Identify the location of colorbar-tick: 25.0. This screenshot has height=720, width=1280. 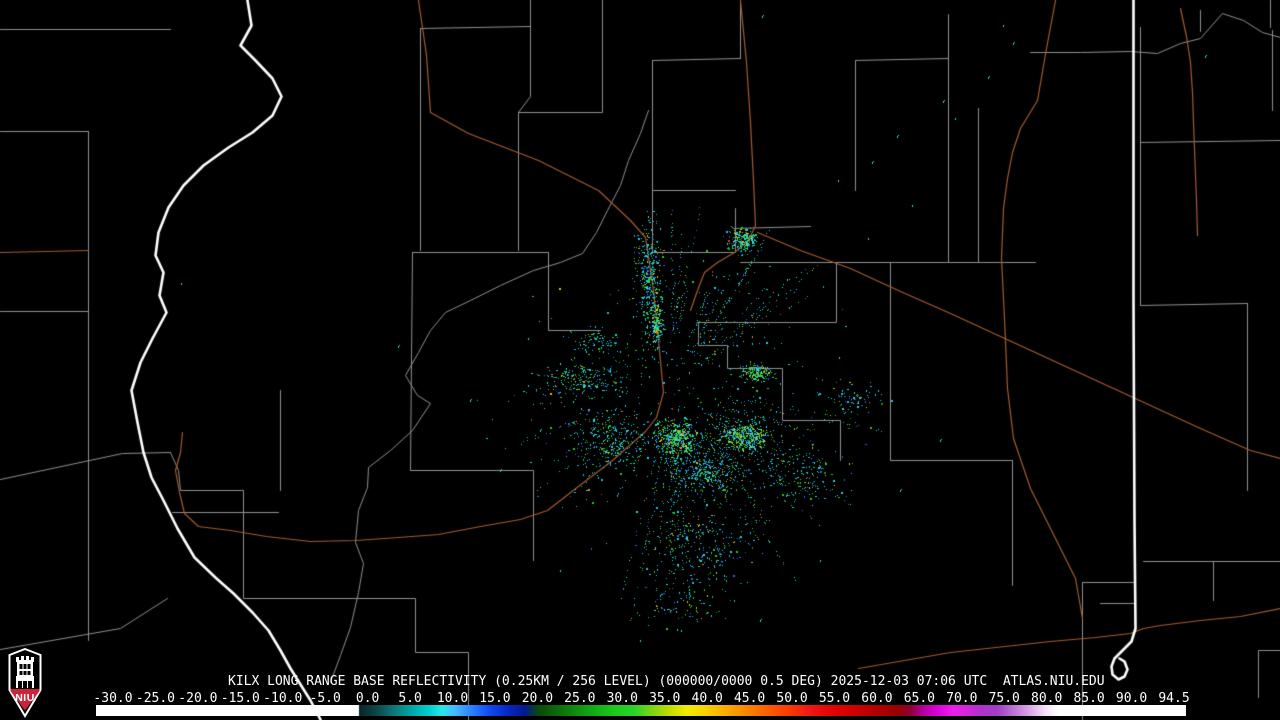
(580, 698).